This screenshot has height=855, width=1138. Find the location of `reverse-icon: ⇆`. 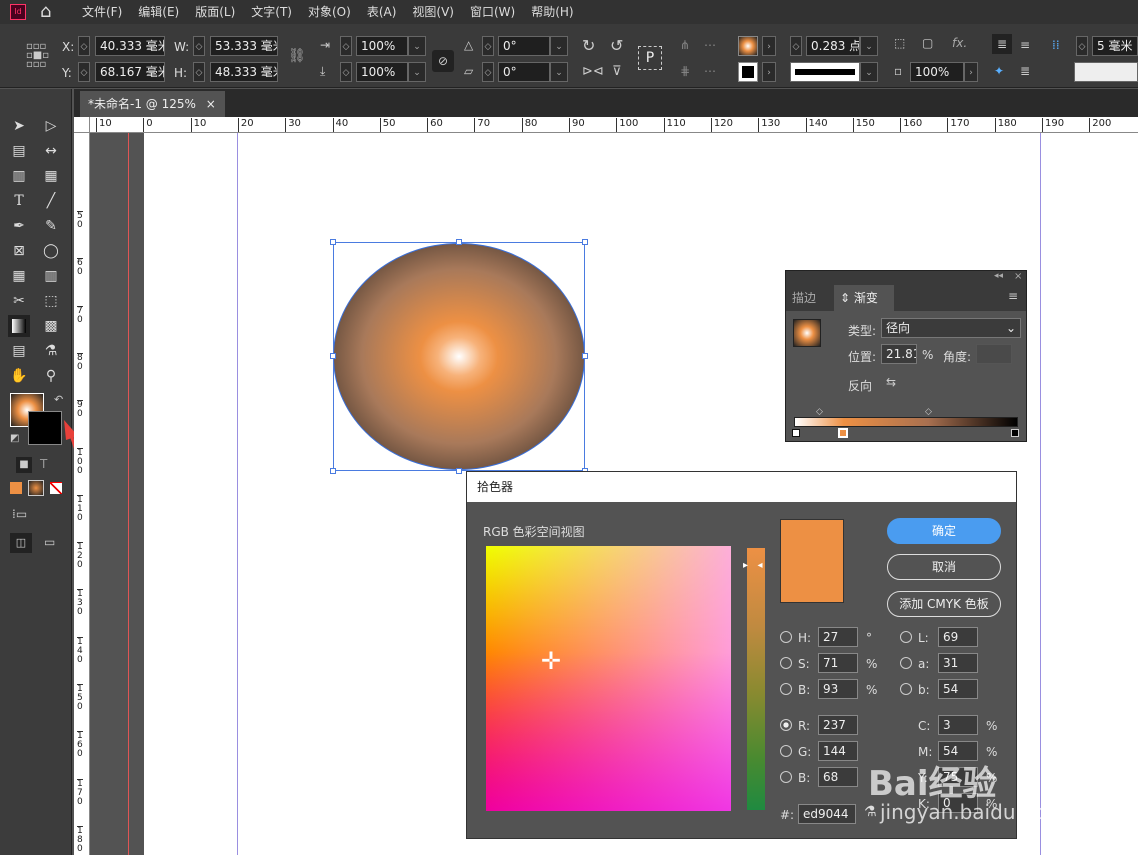

reverse-icon: ⇆ is located at coordinates (891, 382).